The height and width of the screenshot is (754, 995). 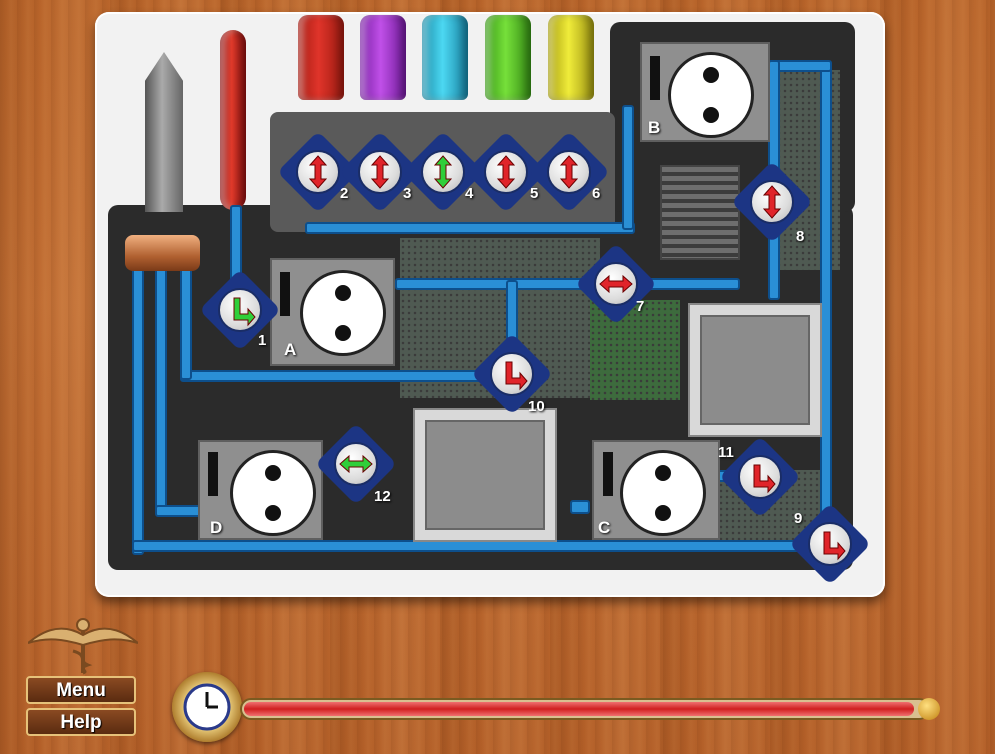 What do you see at coordinates (164, 132) in the screenshot?
I see `thermometer-gauge` at bounding box center [164, 132].